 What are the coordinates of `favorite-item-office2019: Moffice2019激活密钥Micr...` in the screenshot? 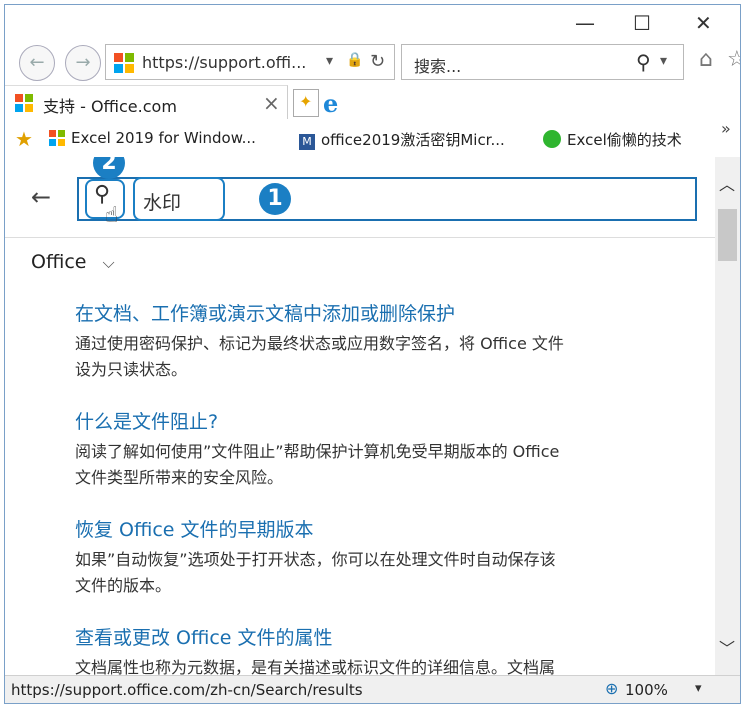 It's located at (402, 139).